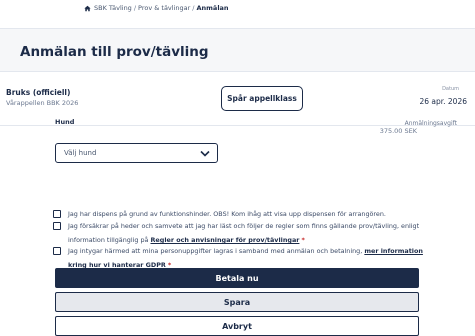 The height and width of the screenshot is (336, 475). Describe the element at coordinates (113, 8) in the screenshot. I see `breadcrumb-link-tavling: SBK Tävling` at that location.